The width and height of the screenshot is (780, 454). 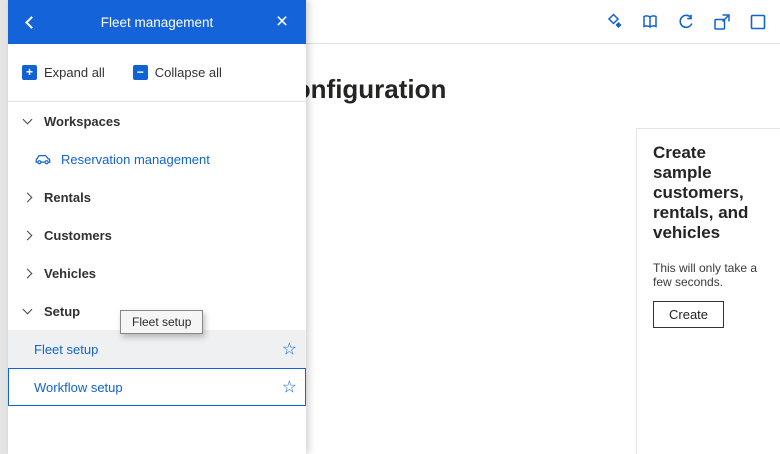 What do you see at coordinates (62, 311) in the screenshot?
I see `nav-item-label: Setup` at bounding box center [62, 311].